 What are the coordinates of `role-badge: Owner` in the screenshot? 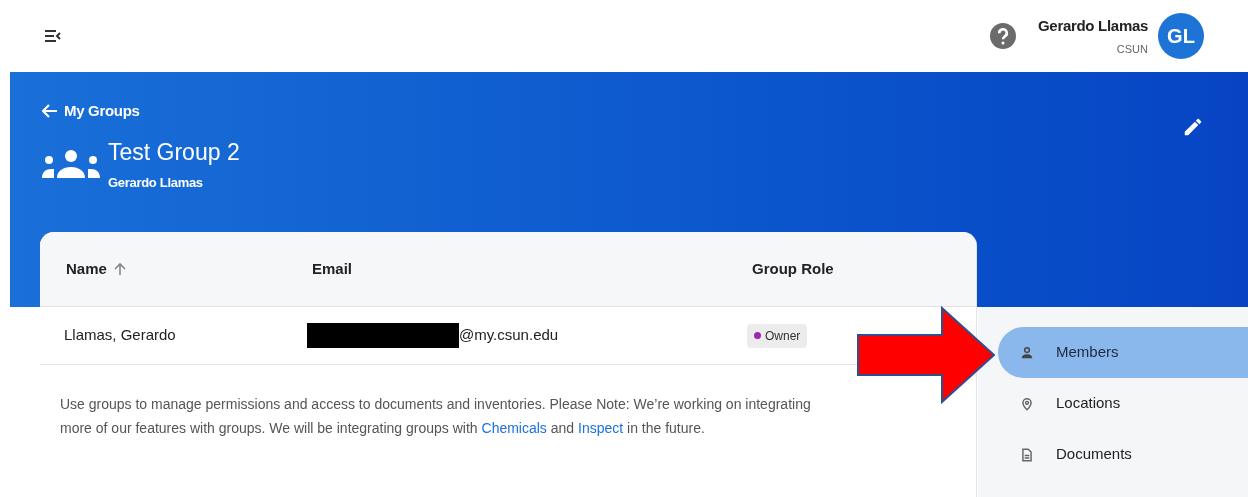 It's located at (777, 335).